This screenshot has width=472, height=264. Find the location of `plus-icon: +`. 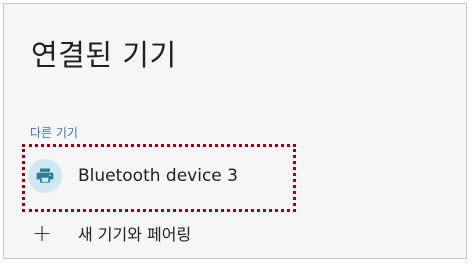

plus-icon: + is located at coordinates (42, 233).